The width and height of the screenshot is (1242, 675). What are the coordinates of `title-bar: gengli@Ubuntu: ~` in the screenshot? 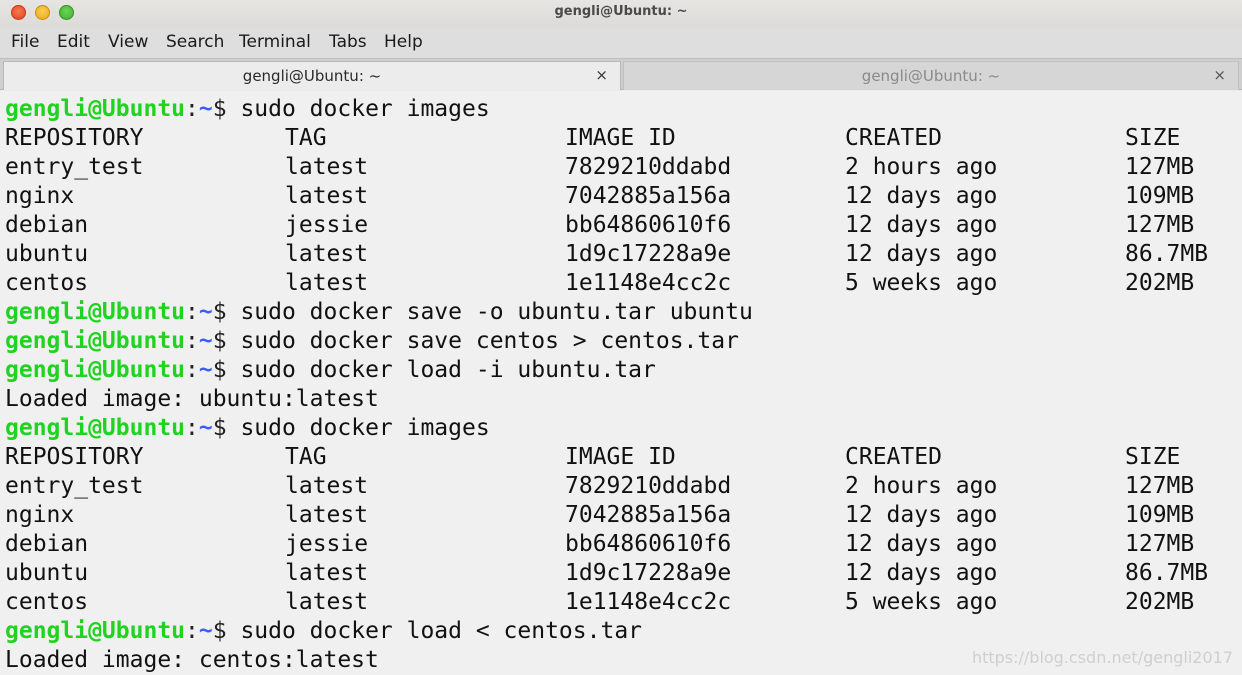 It's located at (621, 13).